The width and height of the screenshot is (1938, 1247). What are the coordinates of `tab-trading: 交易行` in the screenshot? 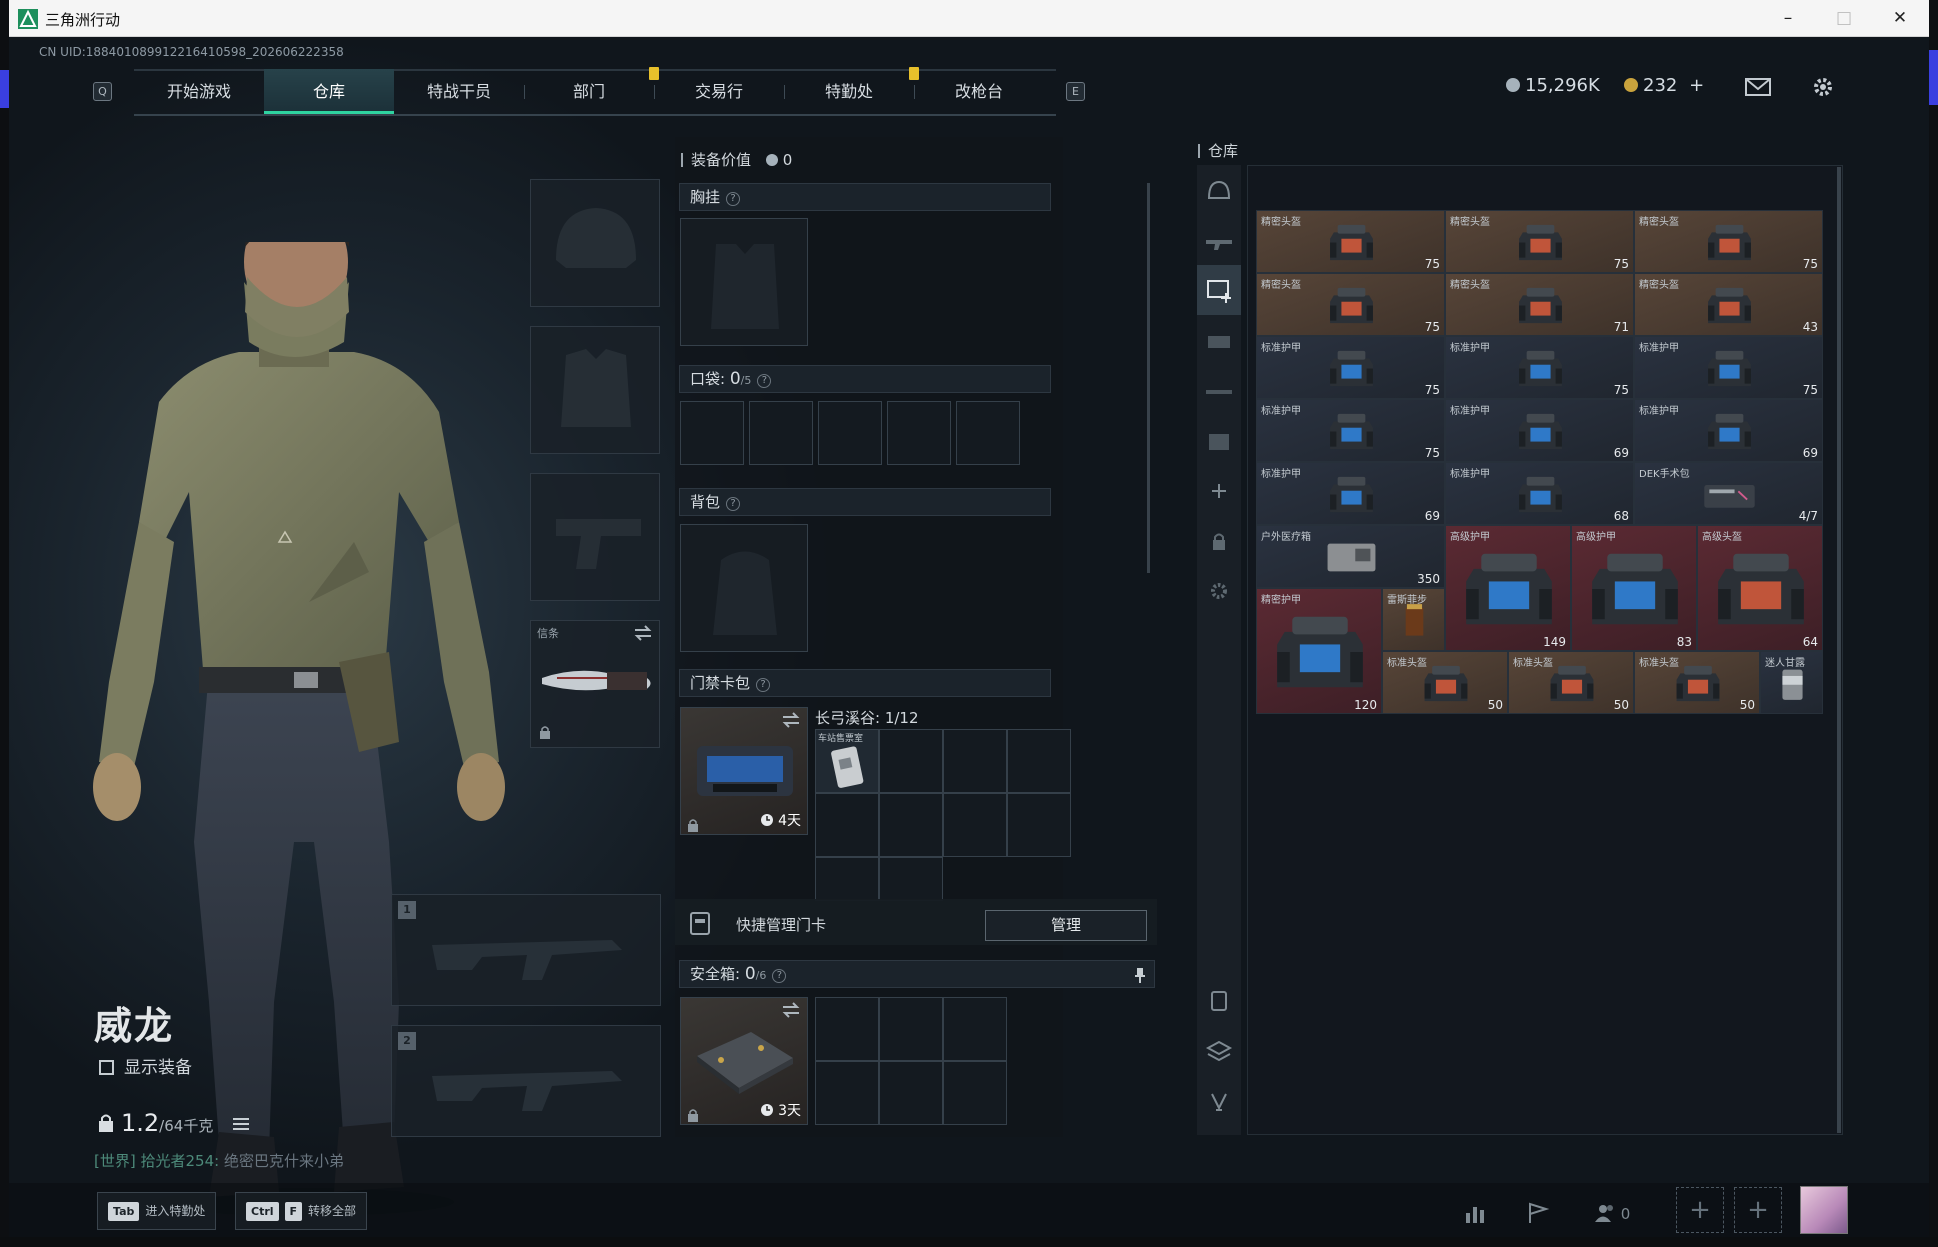 It's located at (719, 91).